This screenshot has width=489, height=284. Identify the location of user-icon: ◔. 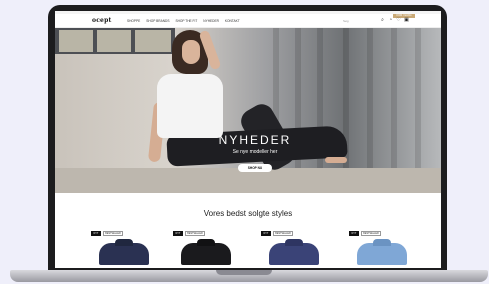
(390, 20).